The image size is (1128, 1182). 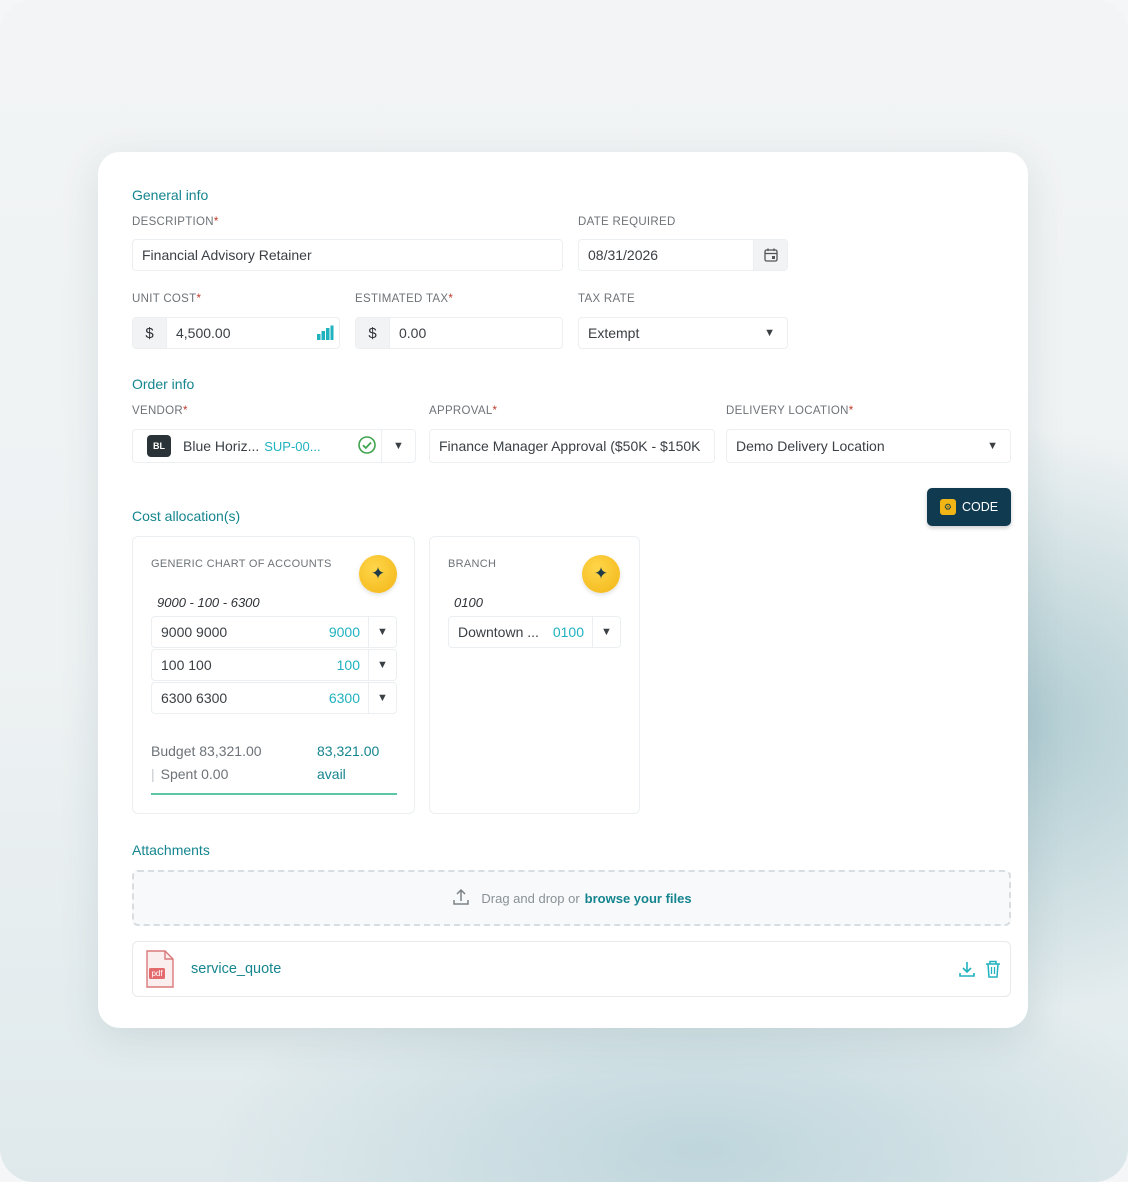 What do you see at coordinates (159, 446) in the screenshot?
I see `vendor-avatar: BL` at bounding box center [159, 446].